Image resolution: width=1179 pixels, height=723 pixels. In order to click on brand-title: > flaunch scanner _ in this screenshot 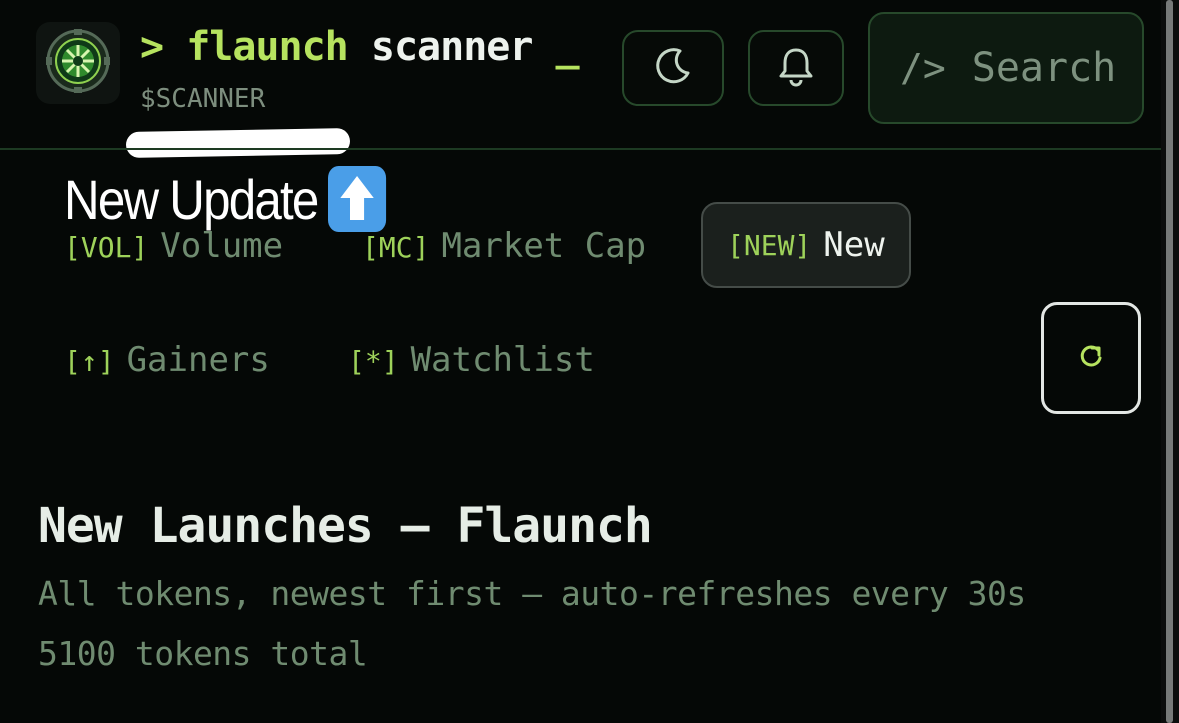, I will do `click(360, 47)`.